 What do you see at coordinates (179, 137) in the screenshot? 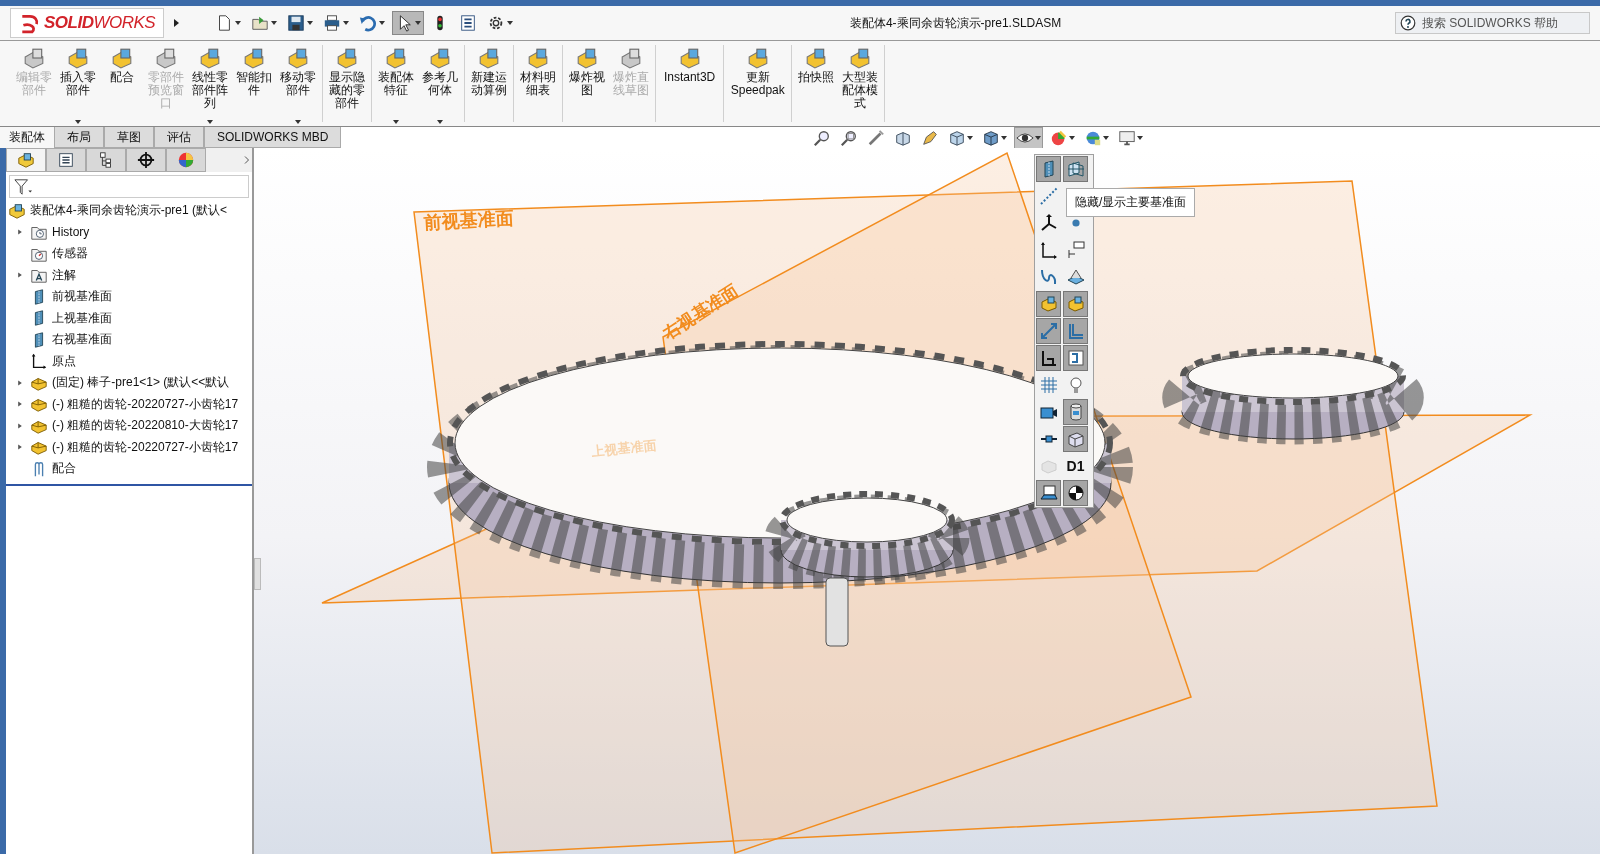
I see `tab: 评估` at bounding box center [179, 137].